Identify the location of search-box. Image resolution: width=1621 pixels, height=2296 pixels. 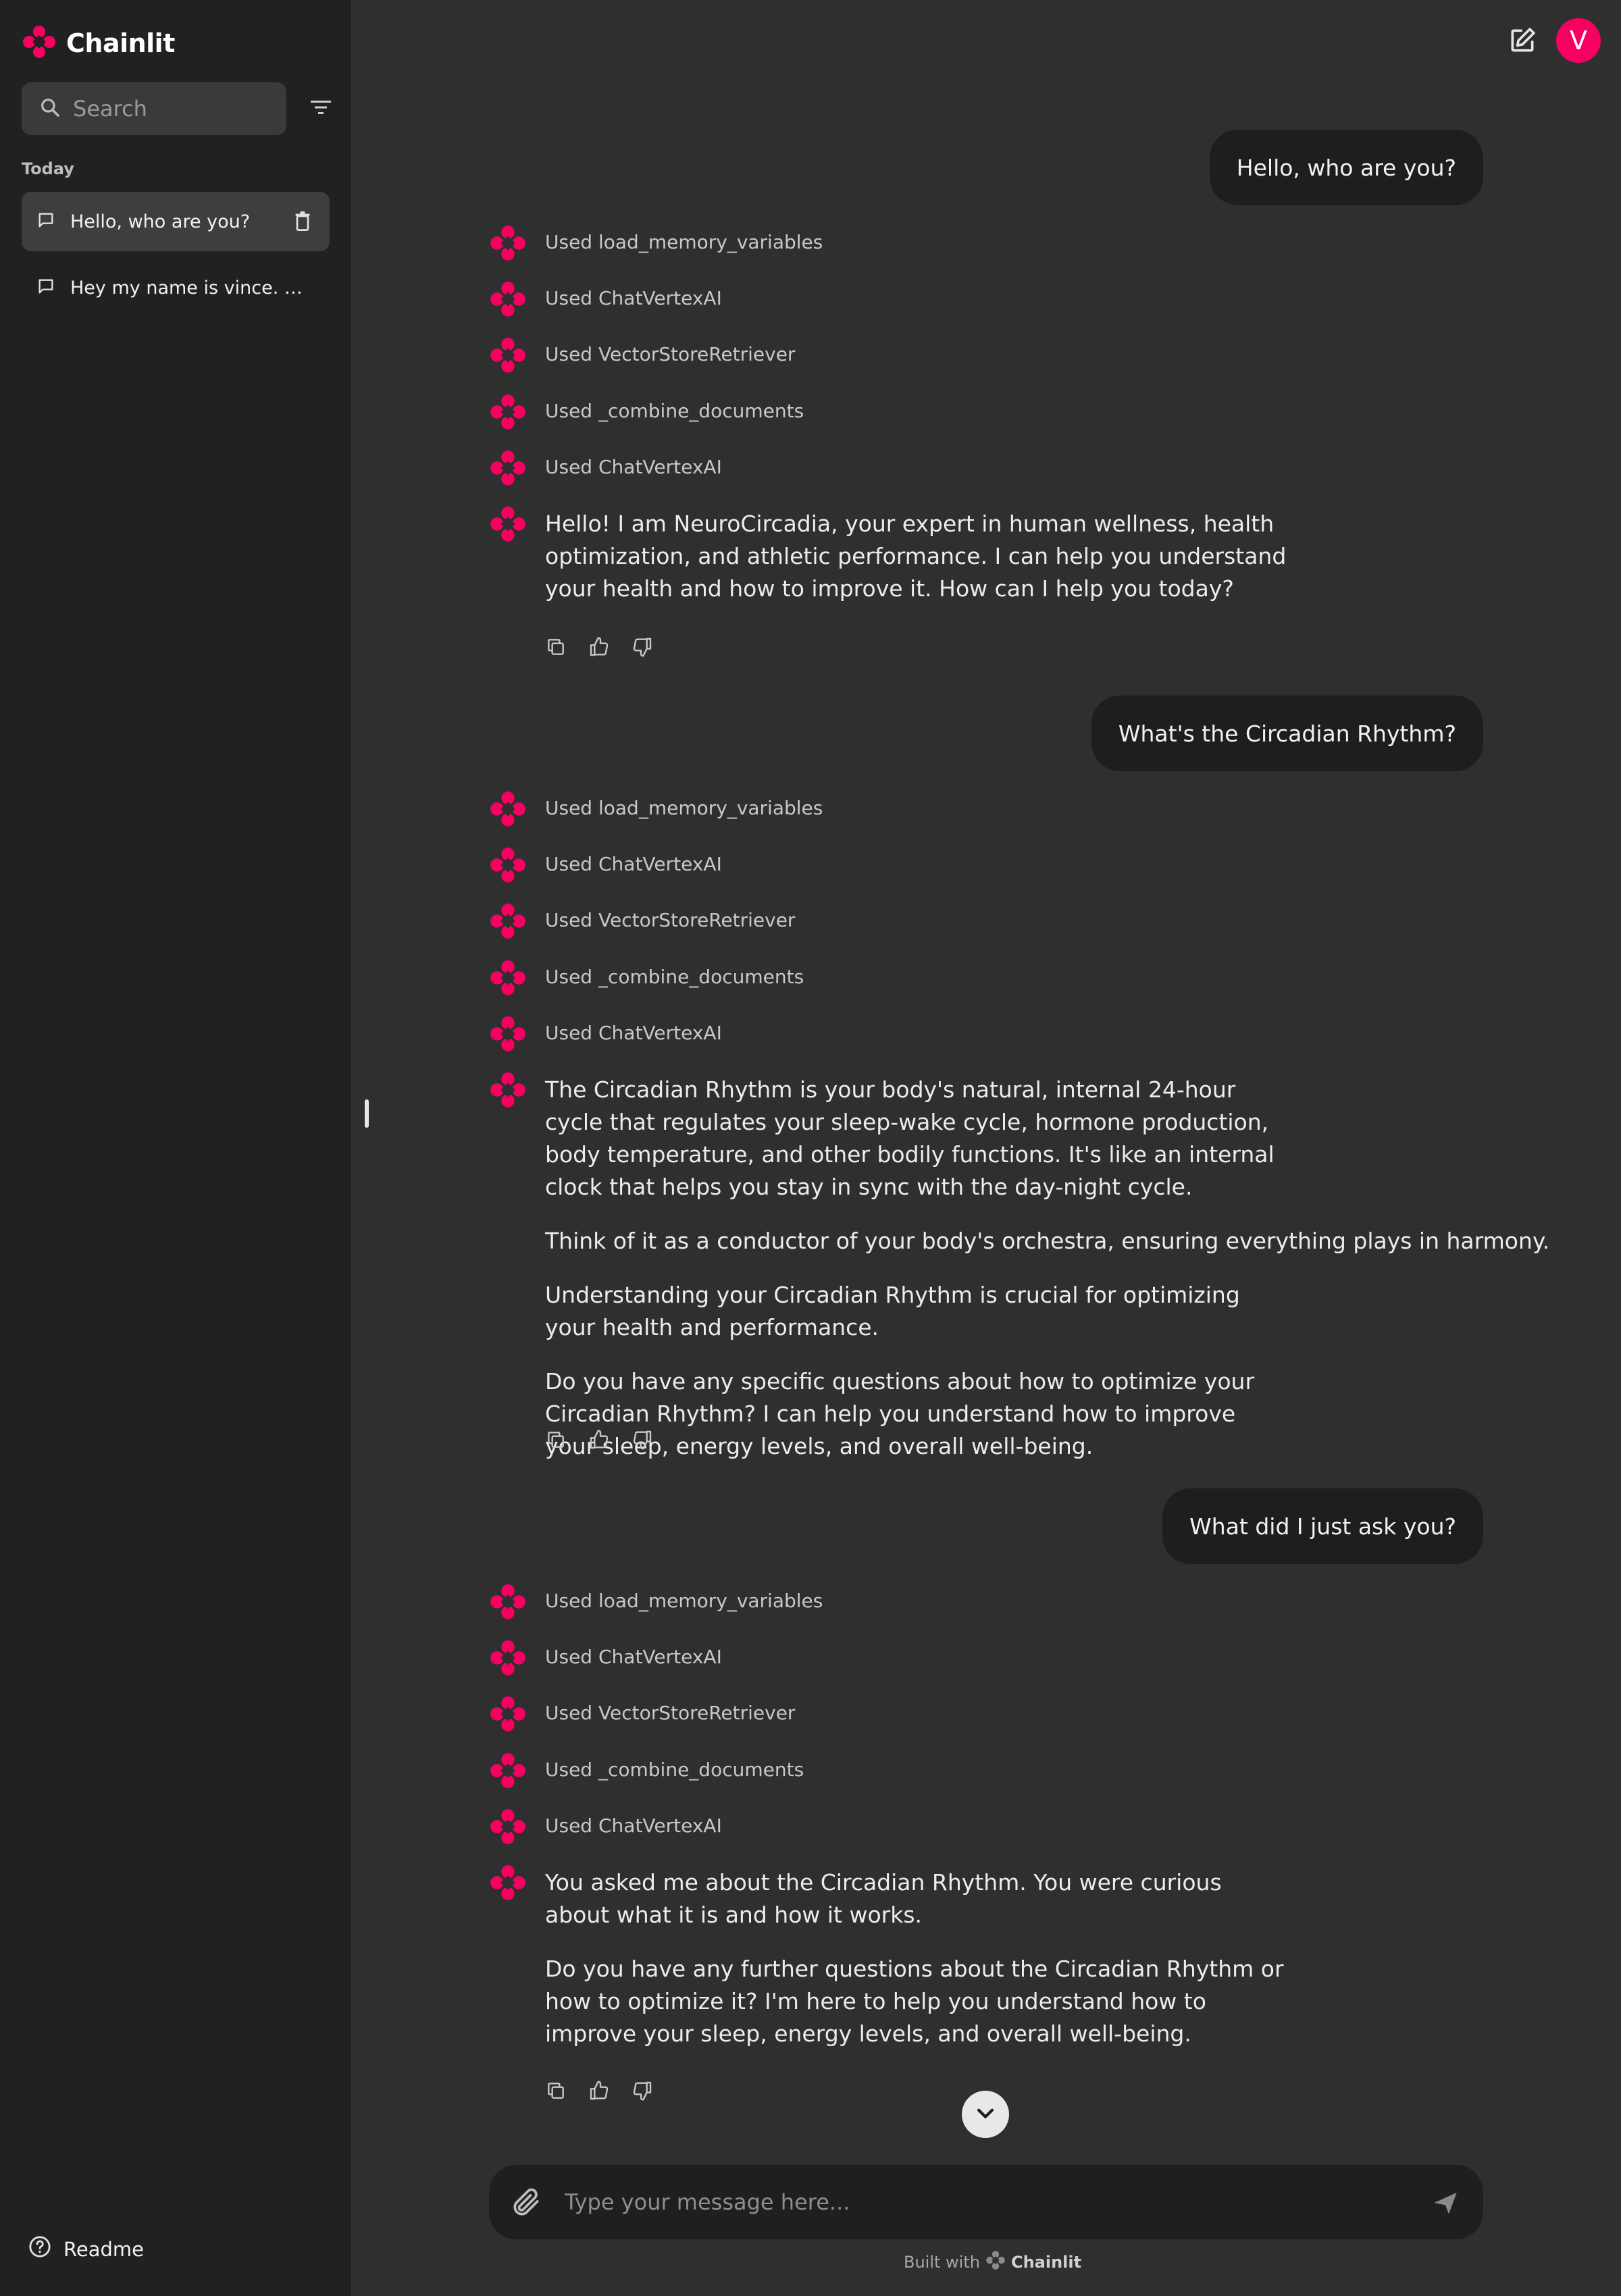
(154, 109).